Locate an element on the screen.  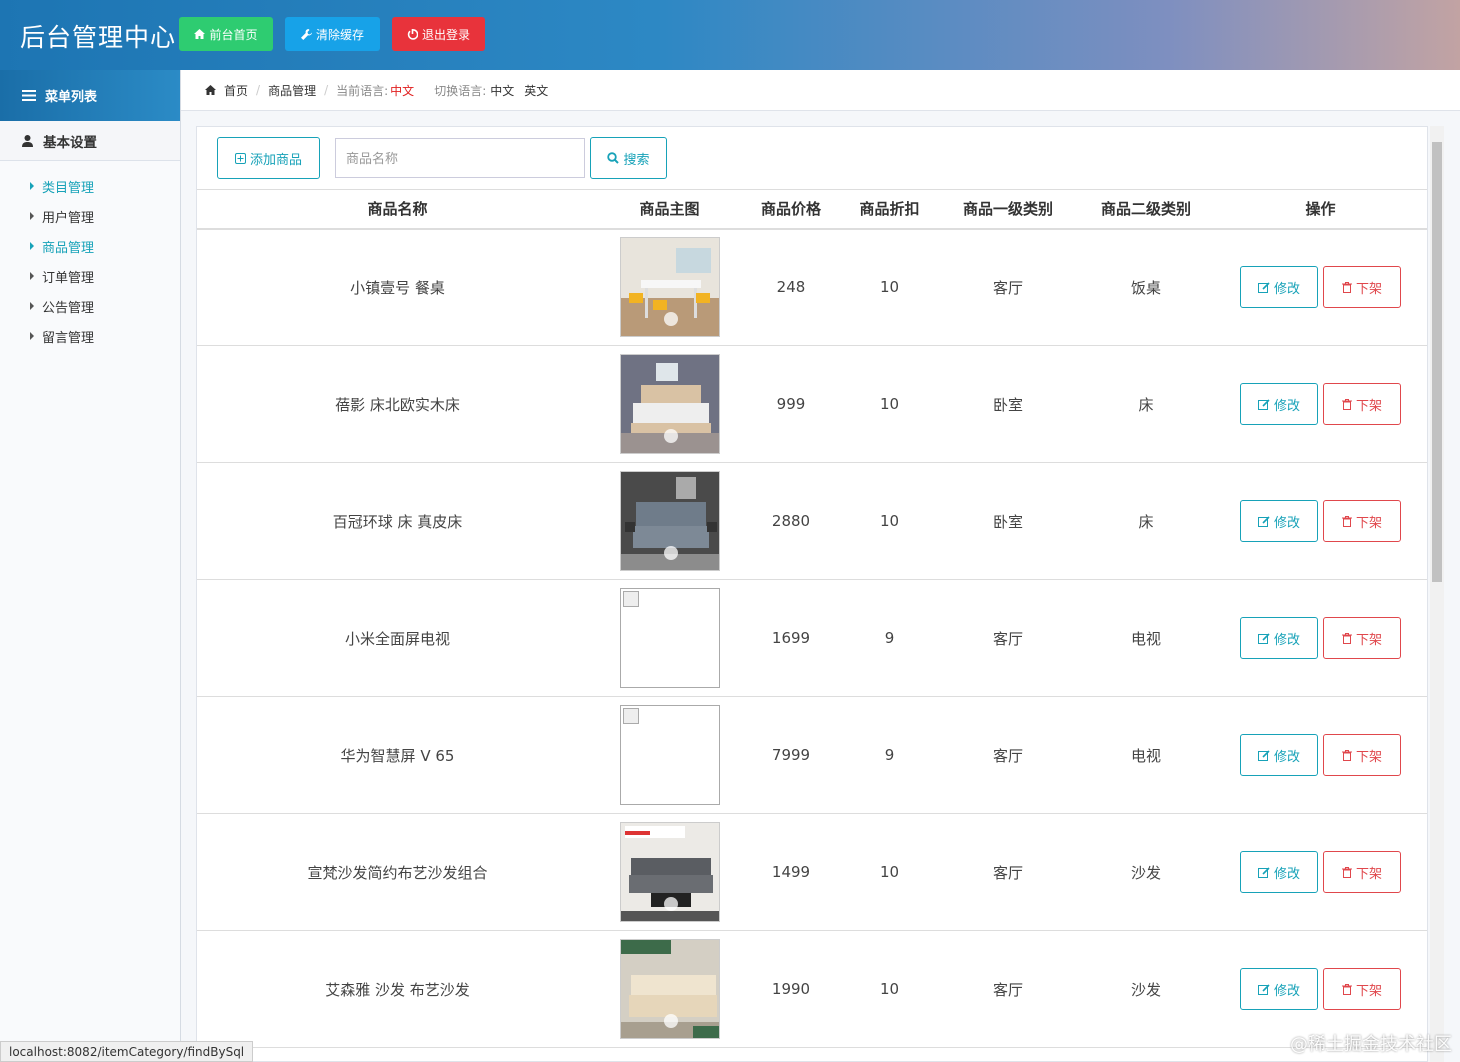
group-label: 基本设置 is located at coordinates (70, 142).